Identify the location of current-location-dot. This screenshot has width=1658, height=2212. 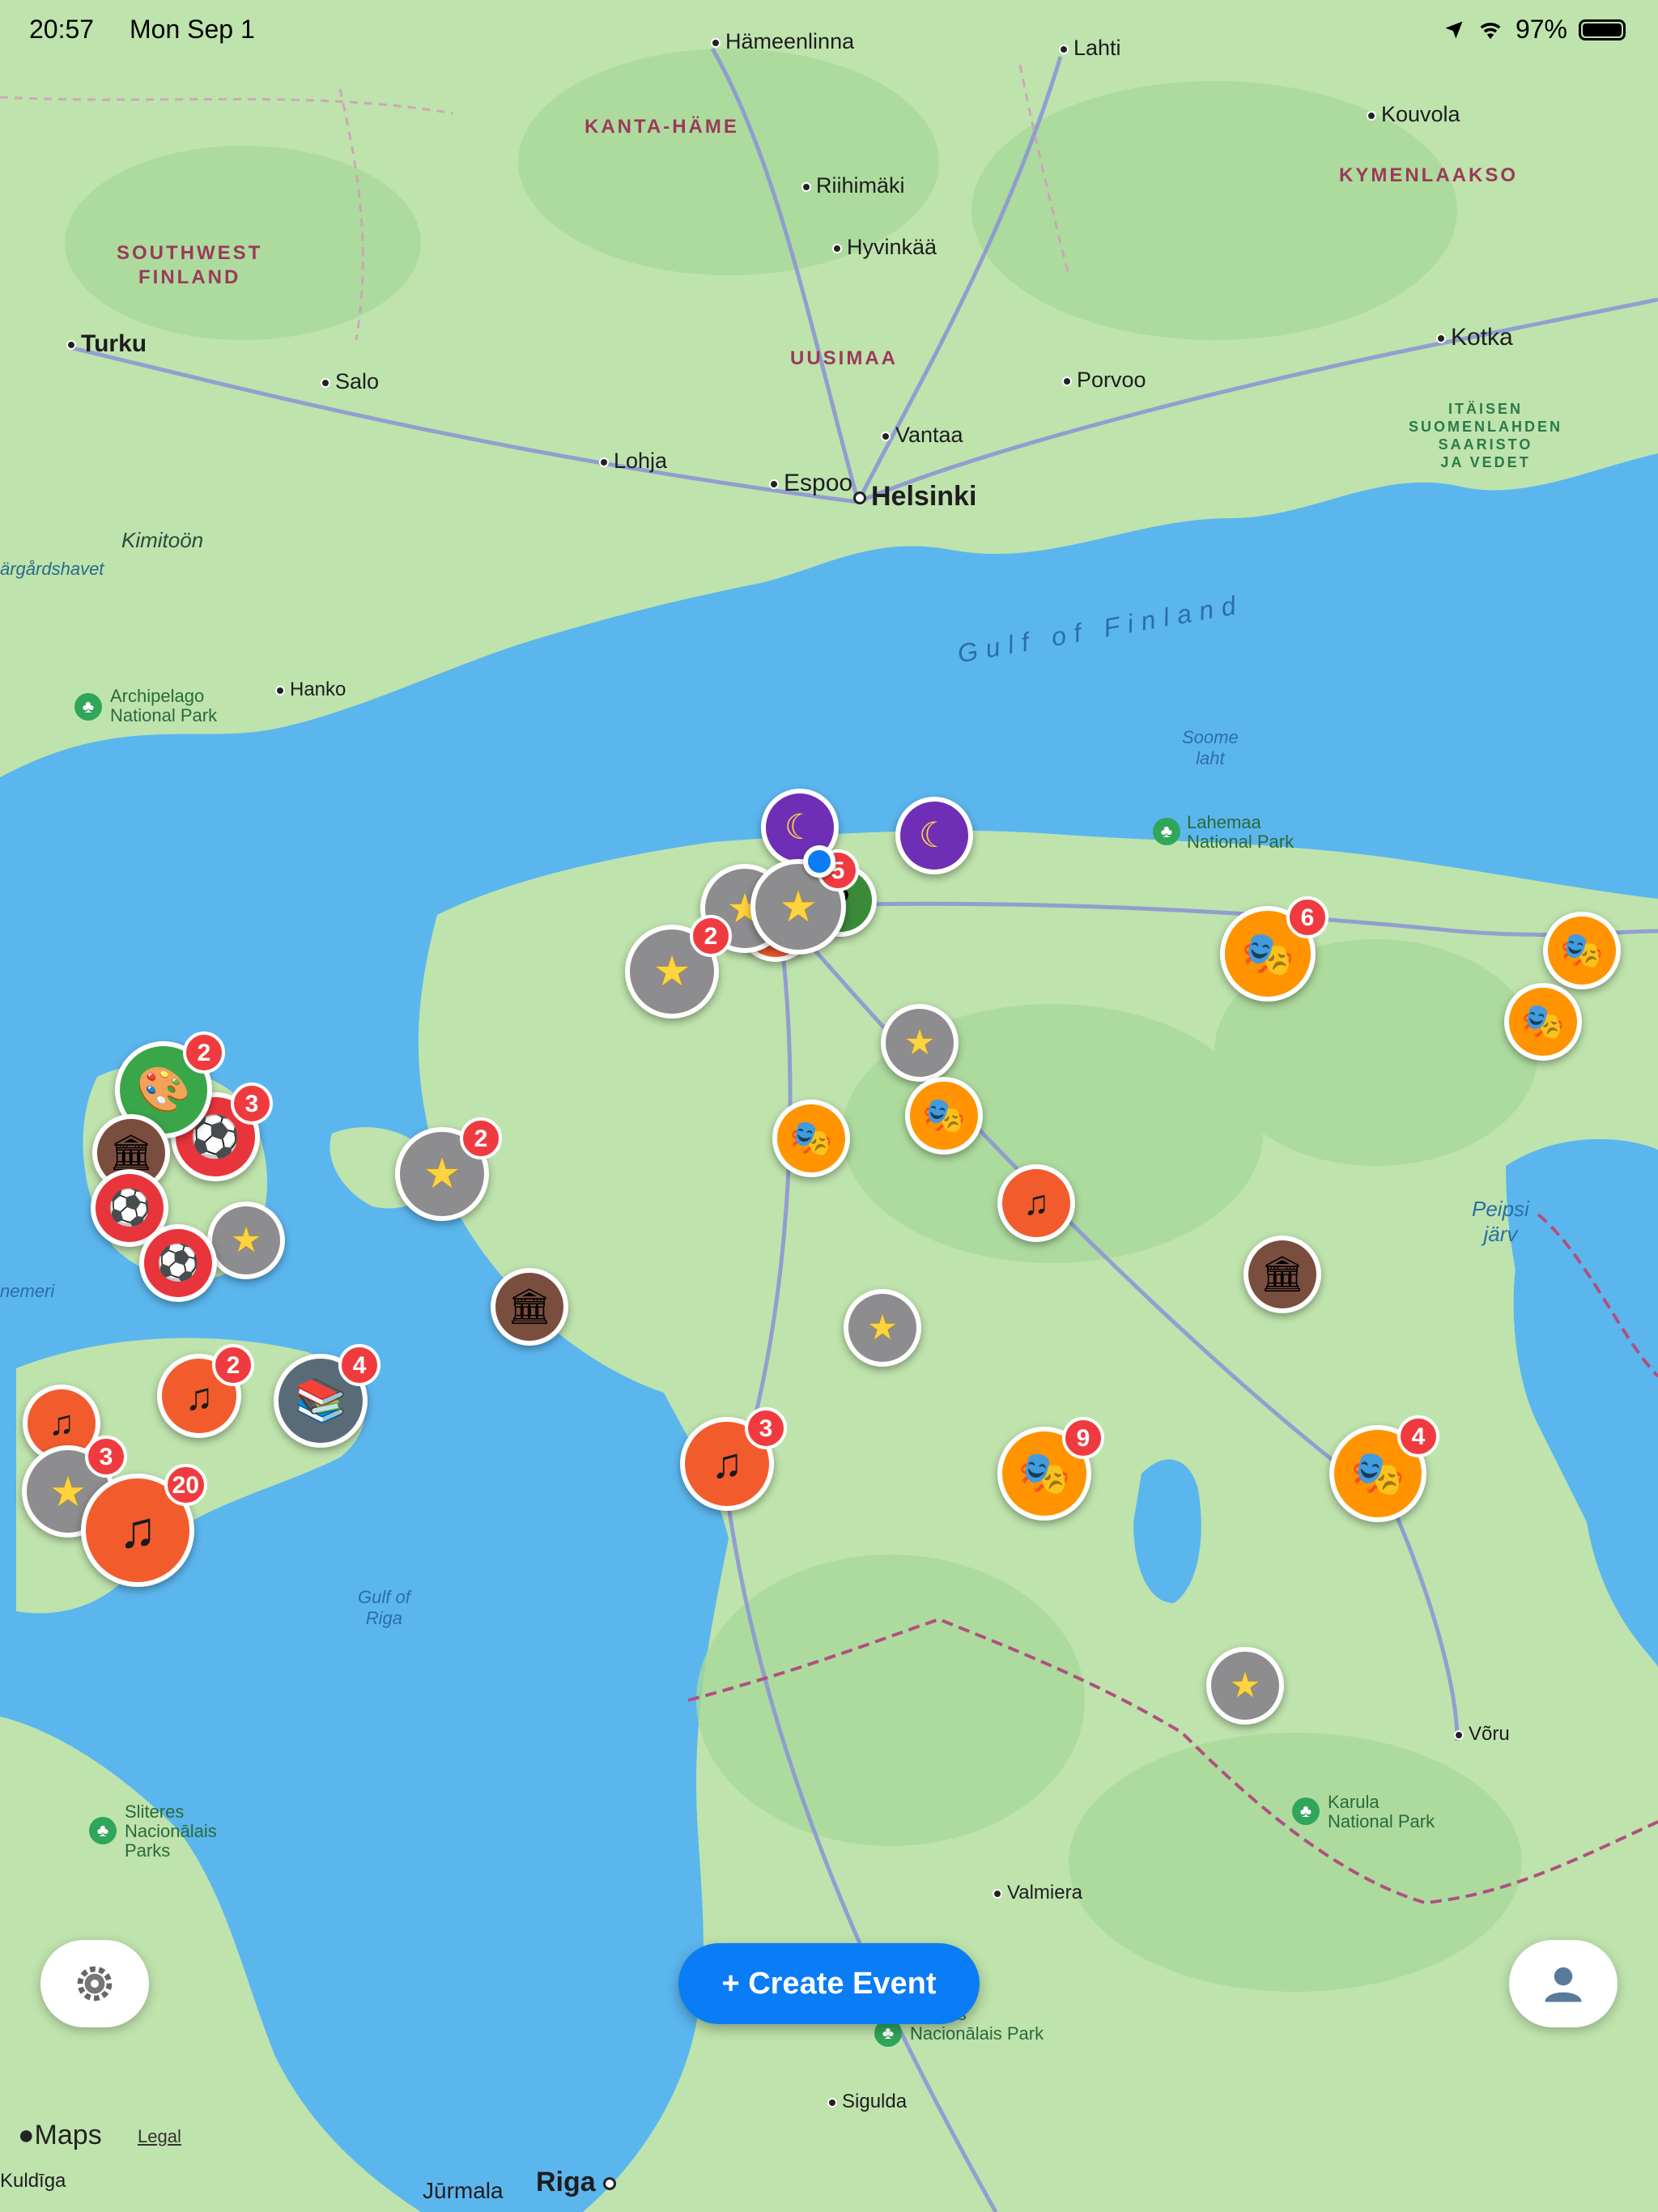
(819, 861).